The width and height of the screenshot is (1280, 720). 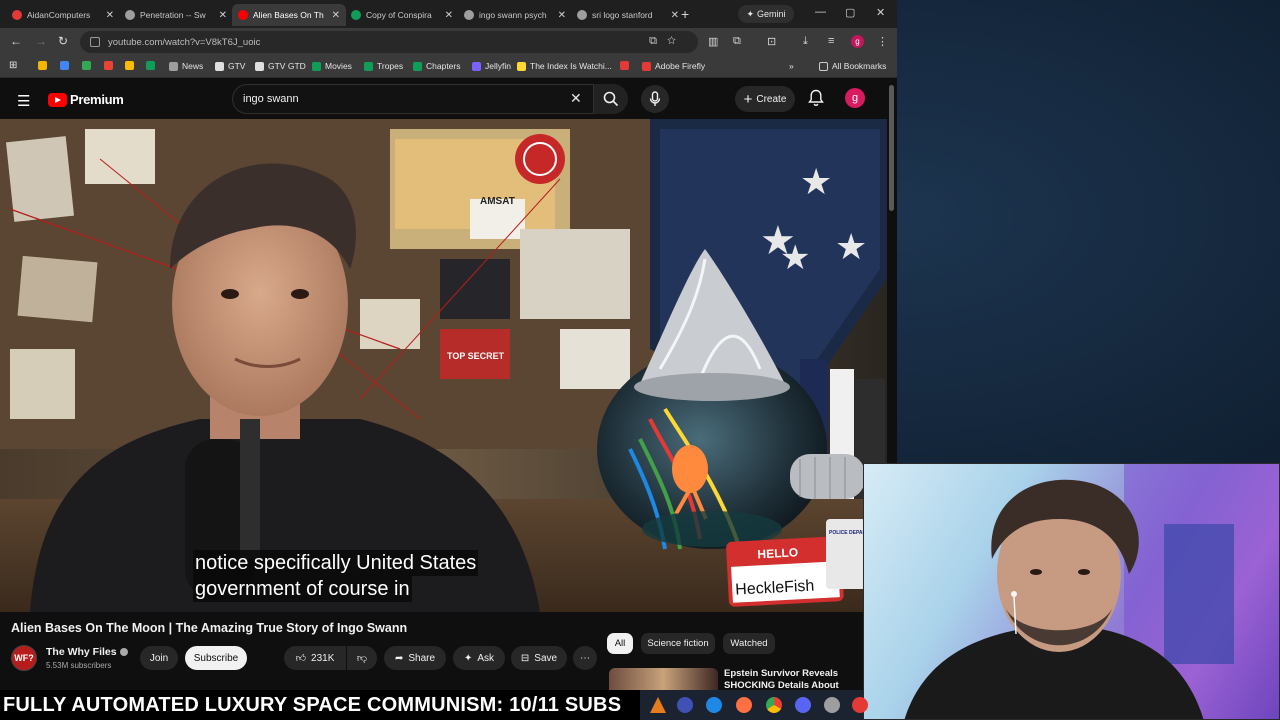 What do you see at coordinates (820, 12) in the screenshot?
I see `minimize-icon: —` at bounding box center [820, 12].